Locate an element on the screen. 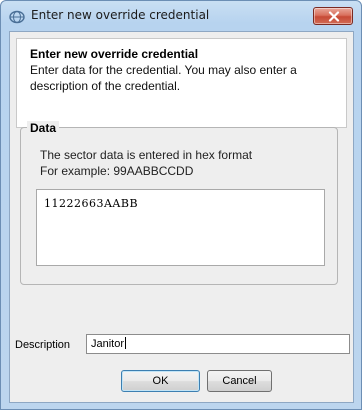  sector-data-textarea: 11222663AABB is located at coordinates (180, 227).